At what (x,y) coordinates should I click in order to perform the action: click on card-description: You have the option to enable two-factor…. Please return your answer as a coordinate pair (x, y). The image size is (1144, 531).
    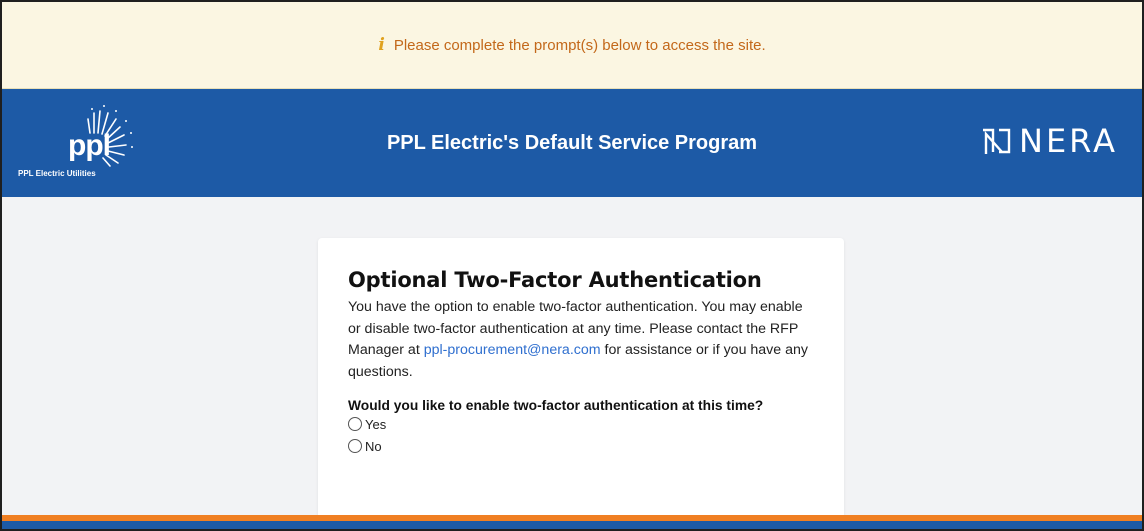
    Looking at the image, I should click on (583, 340).